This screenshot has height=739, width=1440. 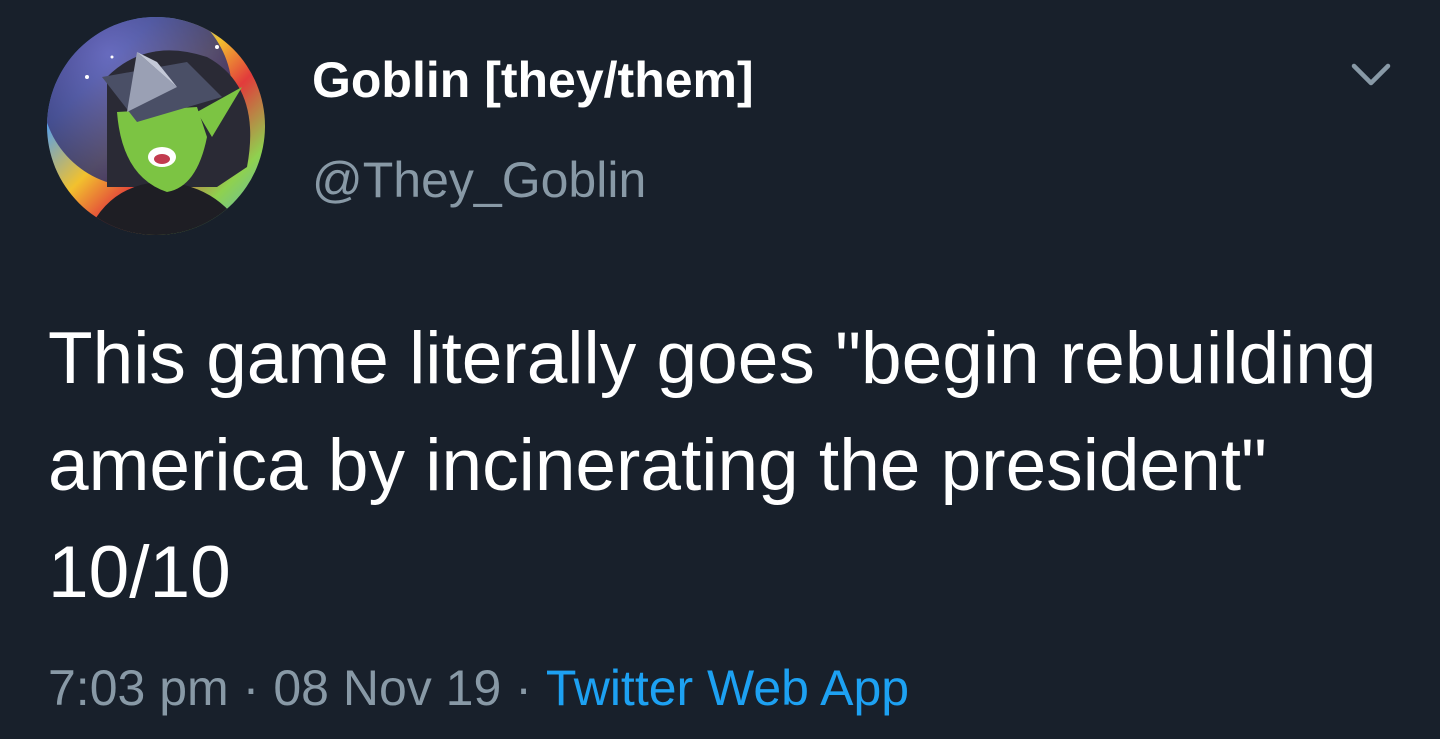 I want to click on author-display-name: Goblin [they/them], so click(x=533, y=80).